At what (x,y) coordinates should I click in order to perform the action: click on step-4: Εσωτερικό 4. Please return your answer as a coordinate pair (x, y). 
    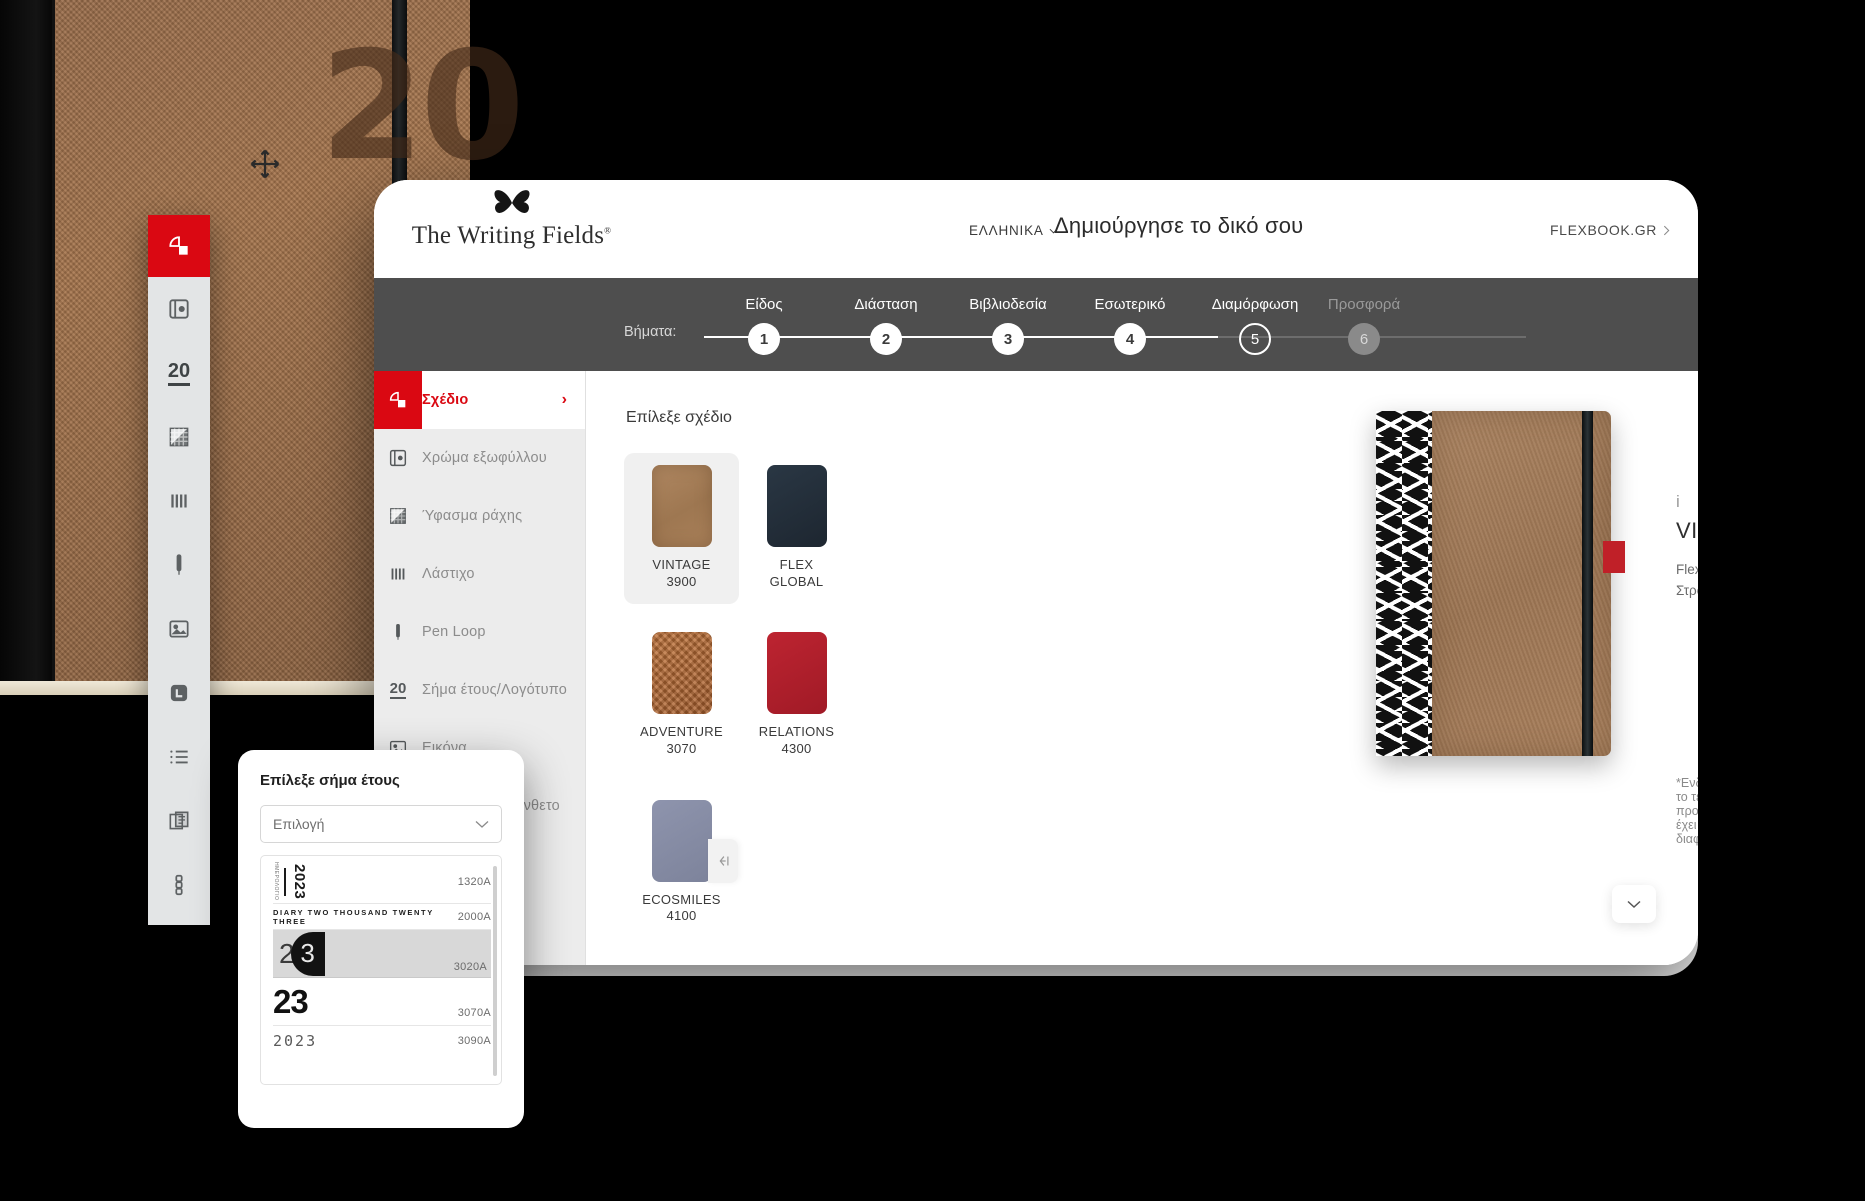
    Looking at the image, I should click on (1130, 325).